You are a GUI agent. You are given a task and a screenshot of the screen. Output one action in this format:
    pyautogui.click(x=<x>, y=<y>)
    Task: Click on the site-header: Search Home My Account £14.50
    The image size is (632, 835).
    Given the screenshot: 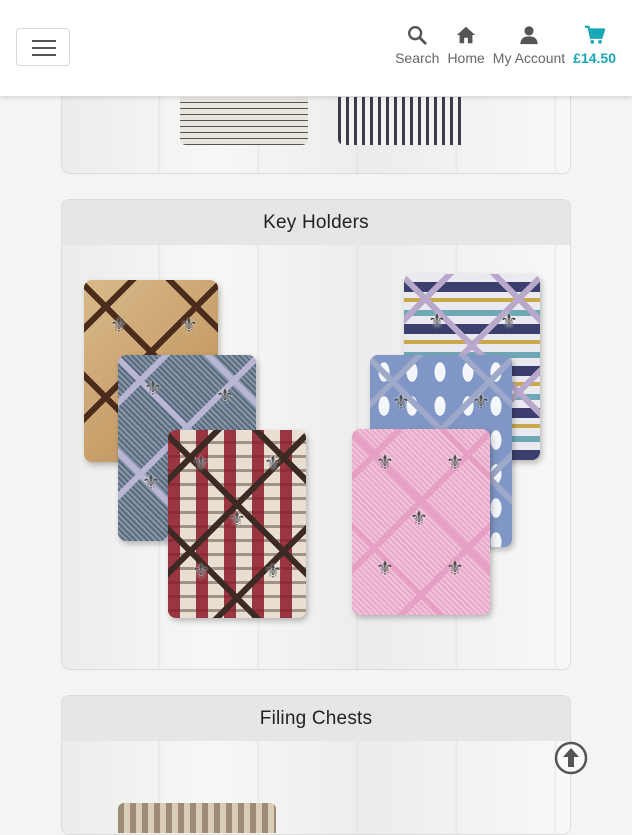 What is the action you would take?
    pyautogui.click(x=316, y=48)
    